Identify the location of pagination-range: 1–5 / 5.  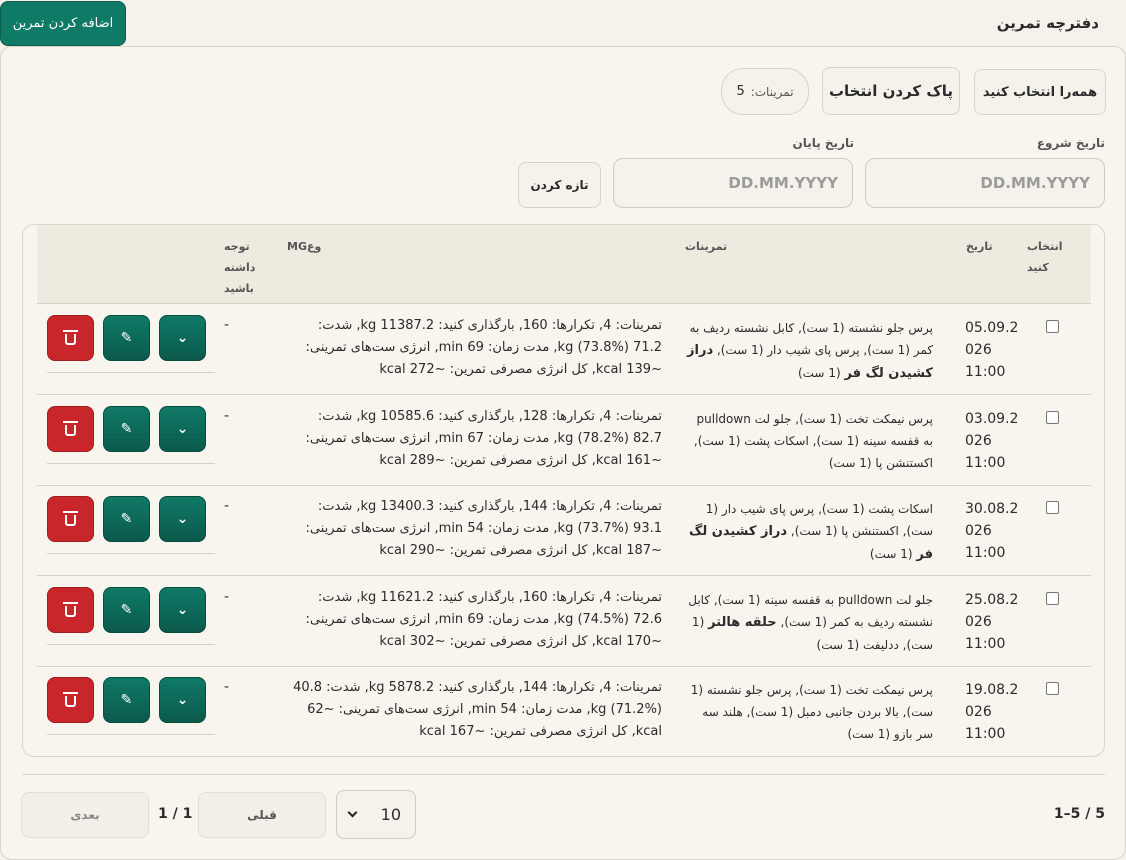
(1079, 814).